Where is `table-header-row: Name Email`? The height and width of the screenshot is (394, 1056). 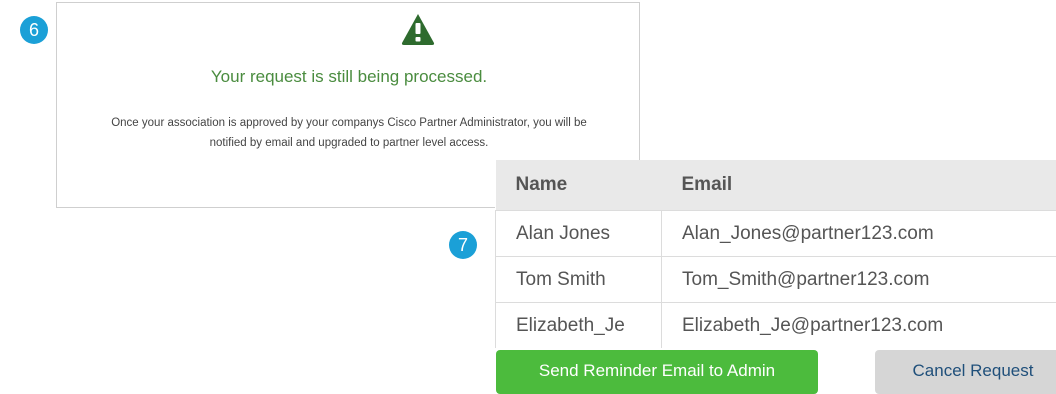 table-header-row: Name Email is located at coordinates (776, 185).